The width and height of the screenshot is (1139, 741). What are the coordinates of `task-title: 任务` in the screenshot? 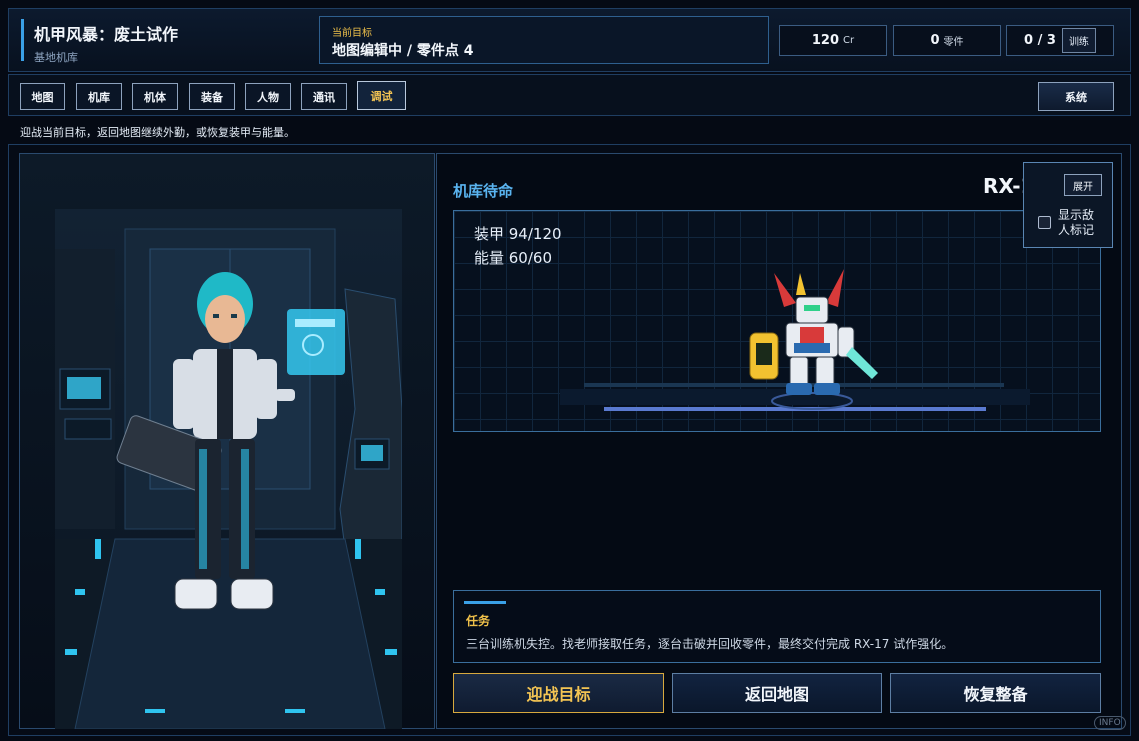 It's located at (478, 621).